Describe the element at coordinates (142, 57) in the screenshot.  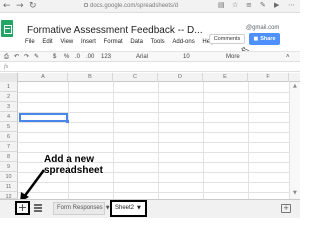
I see `font-select: Arial` at that location.